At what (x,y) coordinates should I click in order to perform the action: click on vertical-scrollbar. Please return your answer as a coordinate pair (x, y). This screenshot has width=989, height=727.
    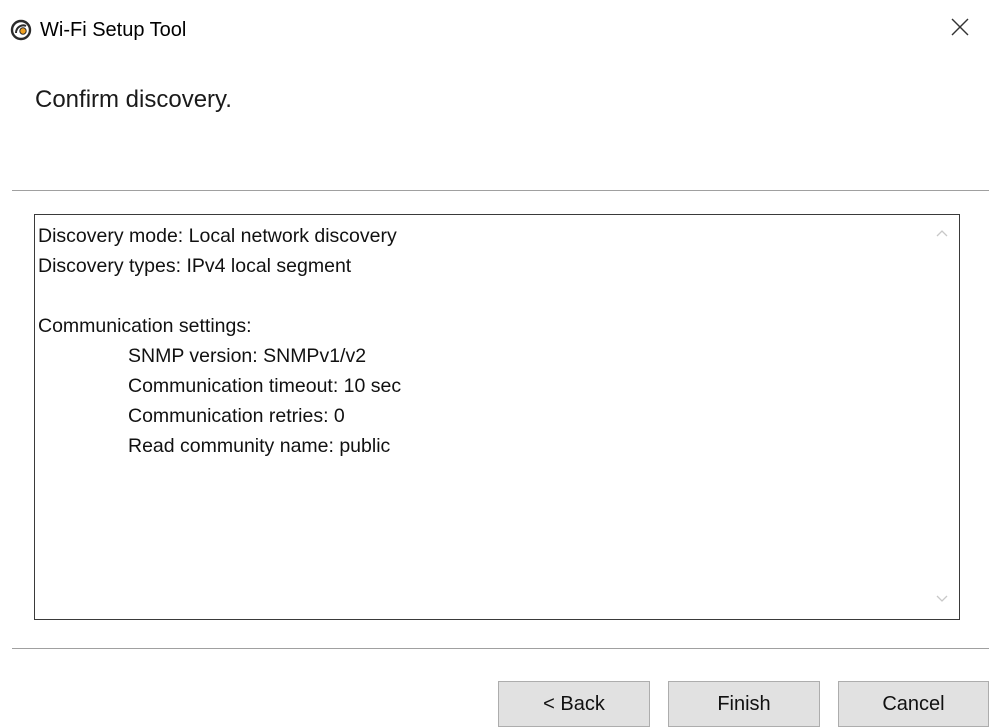
    Looking at the image, I should click on (942, 417).